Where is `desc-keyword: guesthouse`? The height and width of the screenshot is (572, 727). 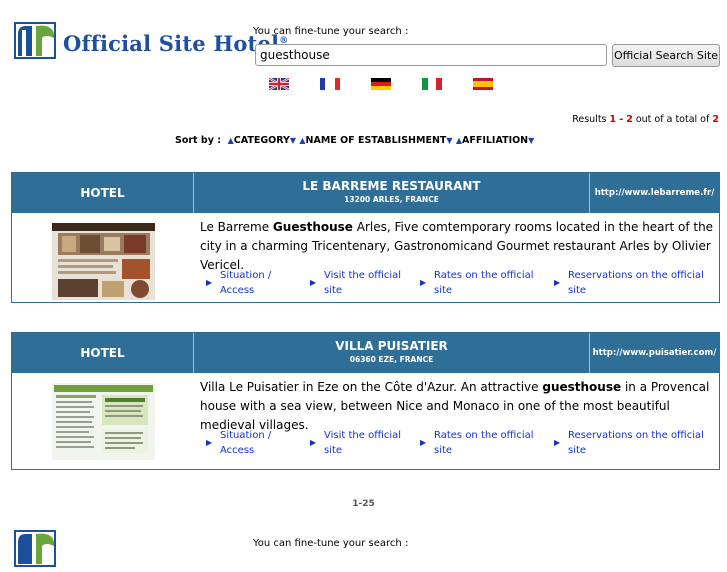 desc-keyword: guesthouse is located at coordinates (582, 387).